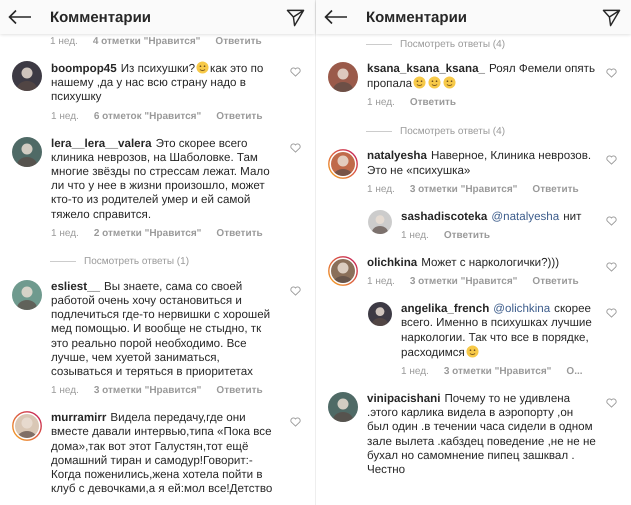  What do you see at coordinates (75, 286) in the screenshot?
I see `username-link: esliest__` at bounding box center [75, 286].